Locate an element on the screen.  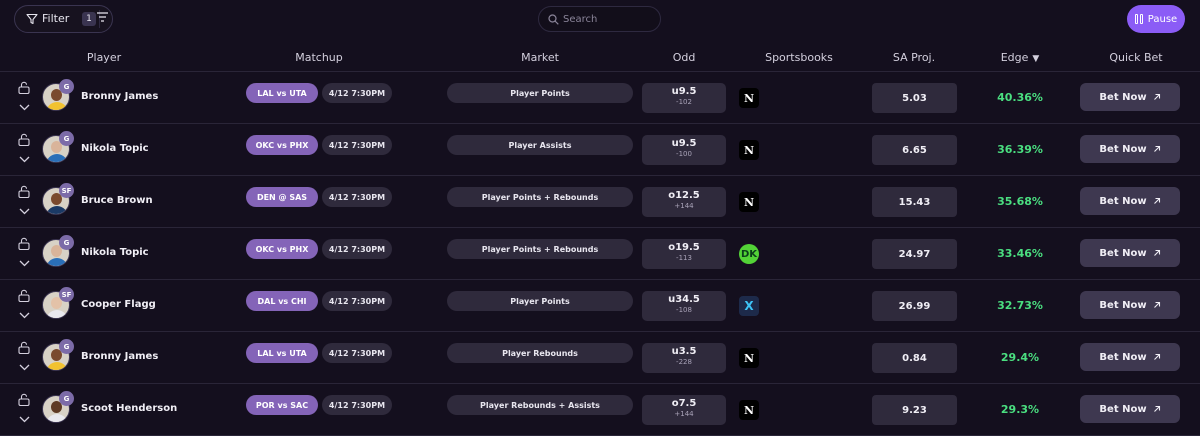
search-box is located at coordinates (599, 19).